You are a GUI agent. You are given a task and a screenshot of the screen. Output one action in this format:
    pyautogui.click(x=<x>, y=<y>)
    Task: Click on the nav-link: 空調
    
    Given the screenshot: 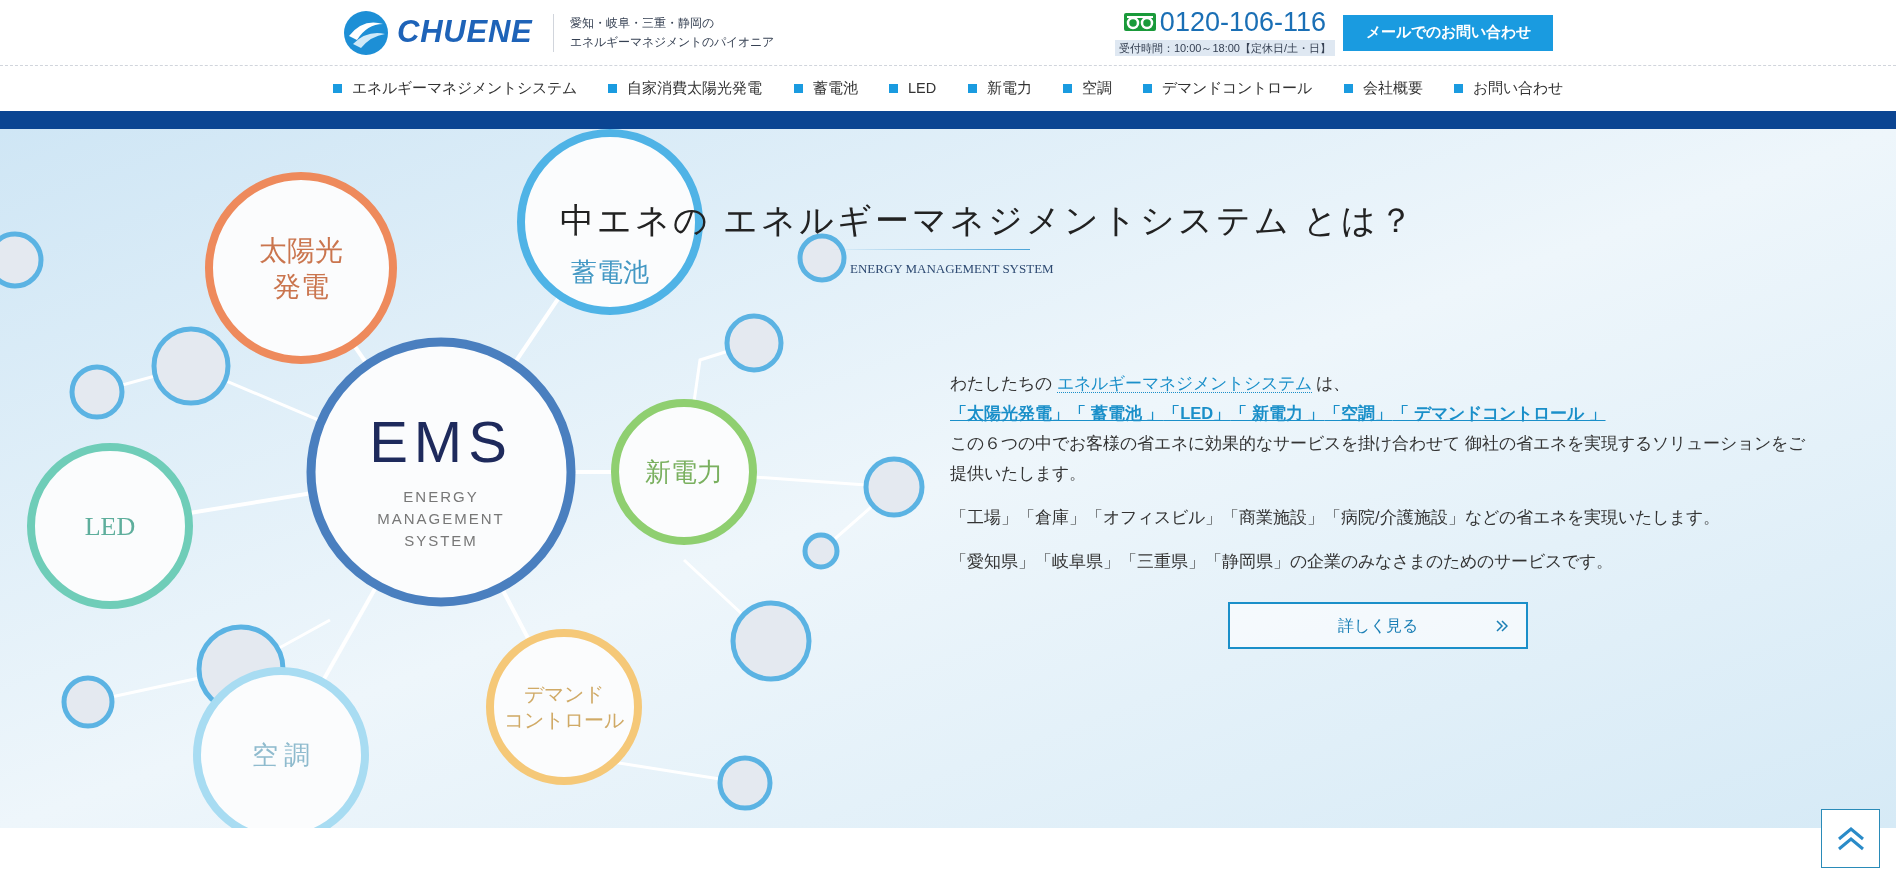 What is the action you would take?
    pyautogui.click(x=1087, y=88)
    